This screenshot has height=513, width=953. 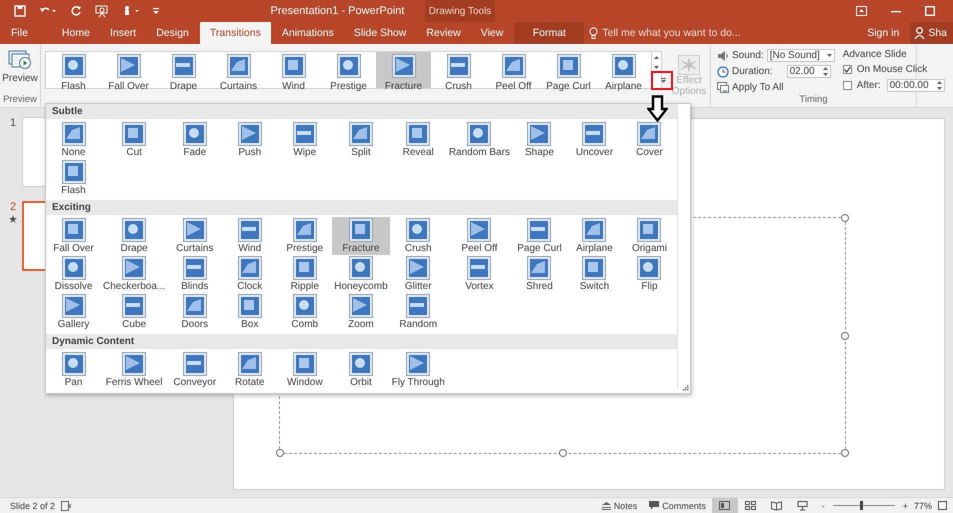 What do you see at coordinates (13, 207) in the screenshot?
I see `slide-number: 2` at bounding box center [13, 207].